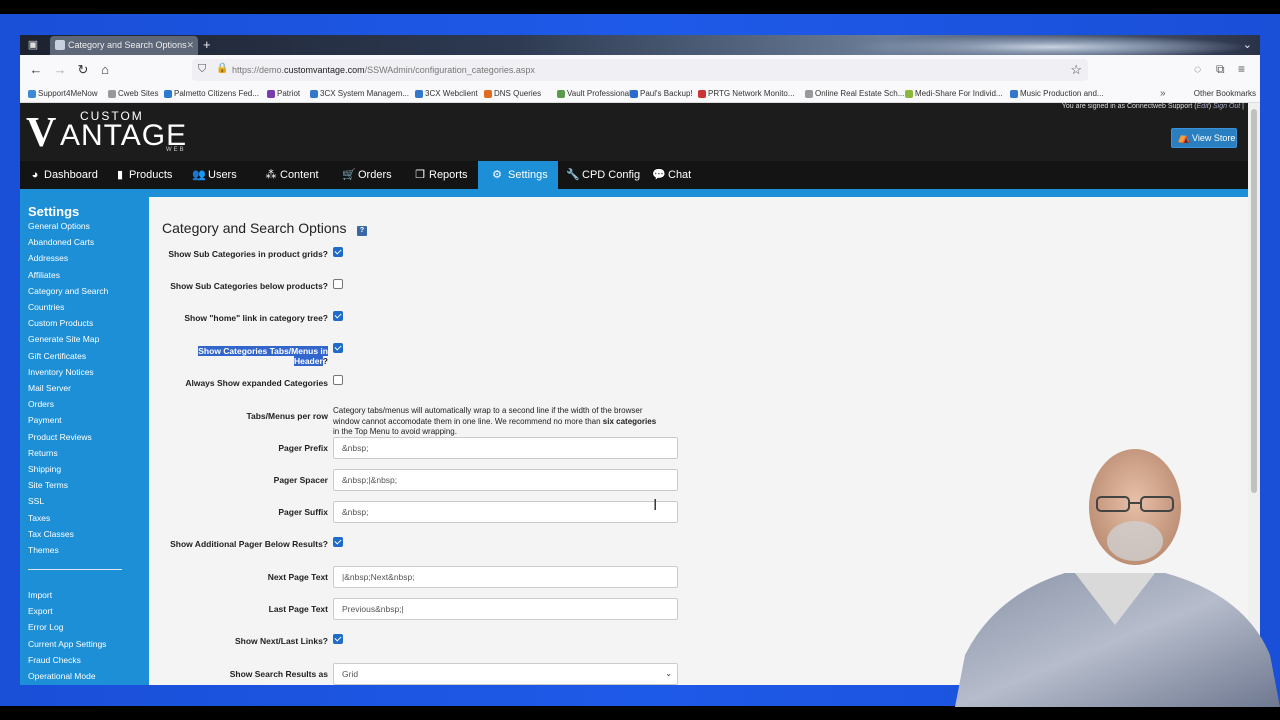 The width and height of the screenshot is (1280, 720). I want to click on sidebar-item-generate-site-map: Generate Site Map, so click(63, 339).